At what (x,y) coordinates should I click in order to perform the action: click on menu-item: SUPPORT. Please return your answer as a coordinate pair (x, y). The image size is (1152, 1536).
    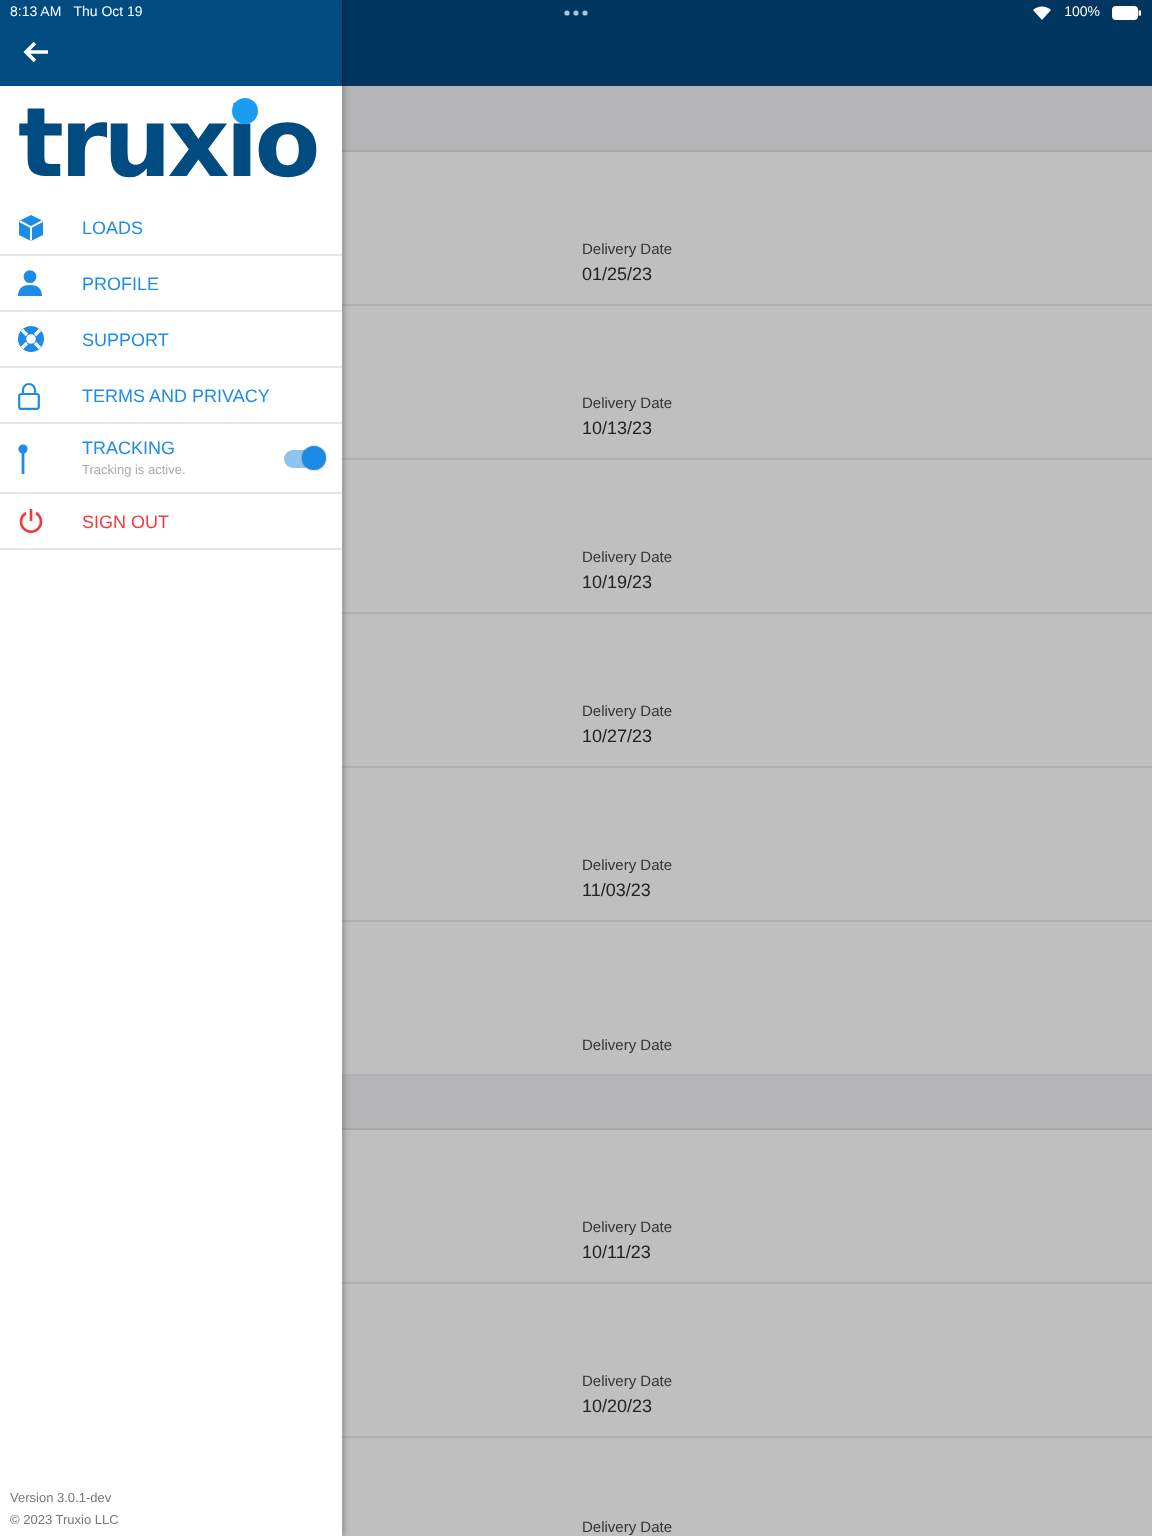
    Looking at the image, I should click on (171, 340).